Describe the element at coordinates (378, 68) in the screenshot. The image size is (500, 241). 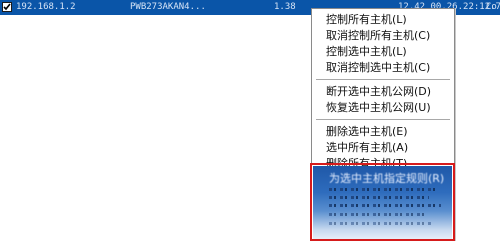
I see `menu-item-uncontrol-selected: 取消控制选中主机(C)` at that location.